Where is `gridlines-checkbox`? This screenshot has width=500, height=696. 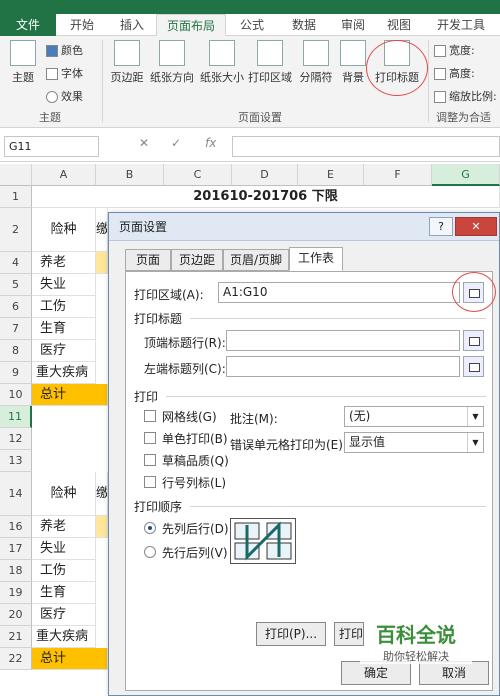 gridlines-checkbox is located at coordinates (150, 416).